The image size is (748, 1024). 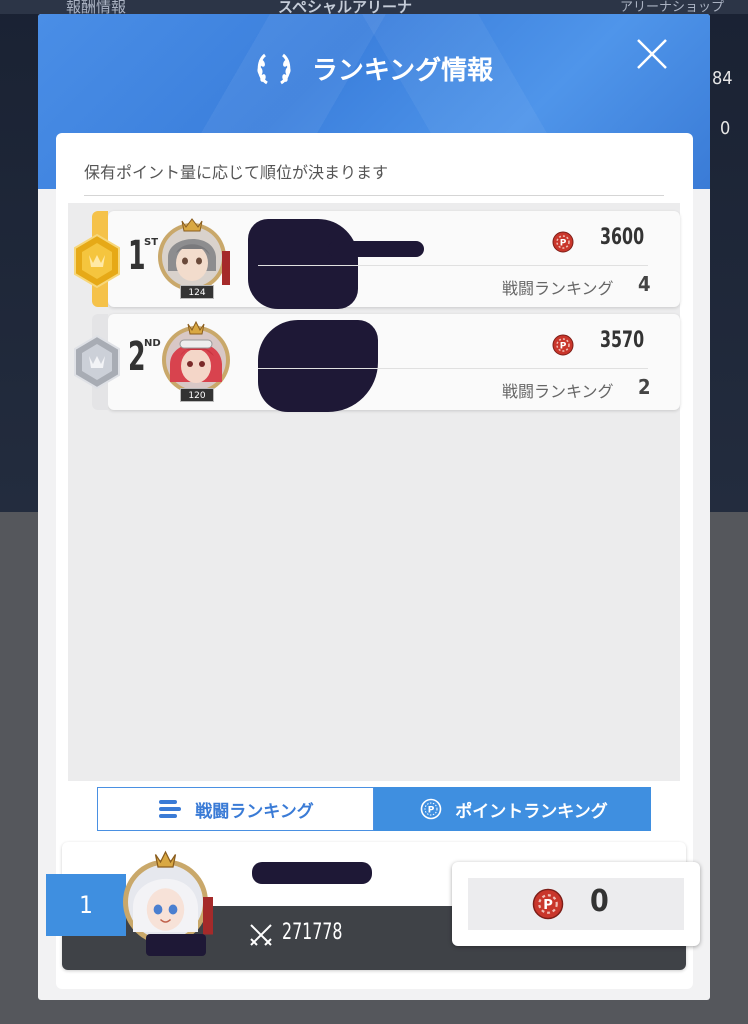 I want to click on redacted-my-name, so click(x=312, y=873).